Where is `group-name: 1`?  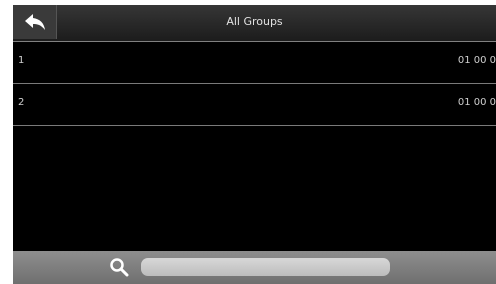 group-name: 1 is located at coordinates (21, 60).